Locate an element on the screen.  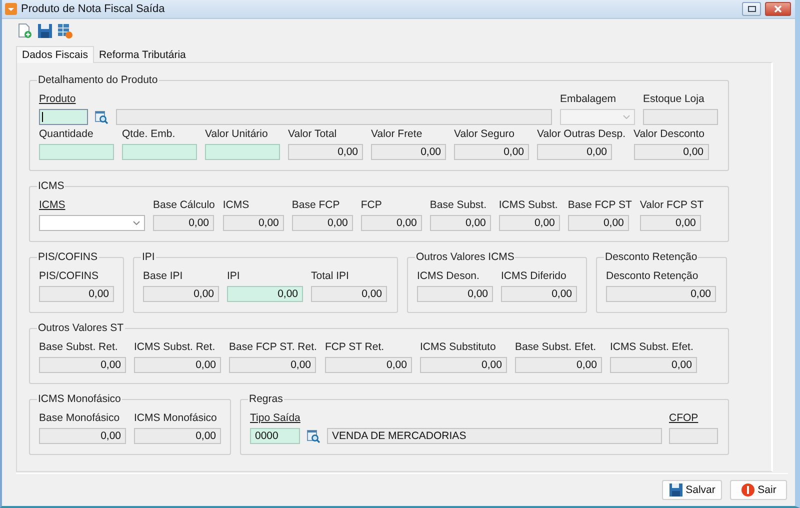
field-label: ICMS Diferido is located at coordinates (534, 276).